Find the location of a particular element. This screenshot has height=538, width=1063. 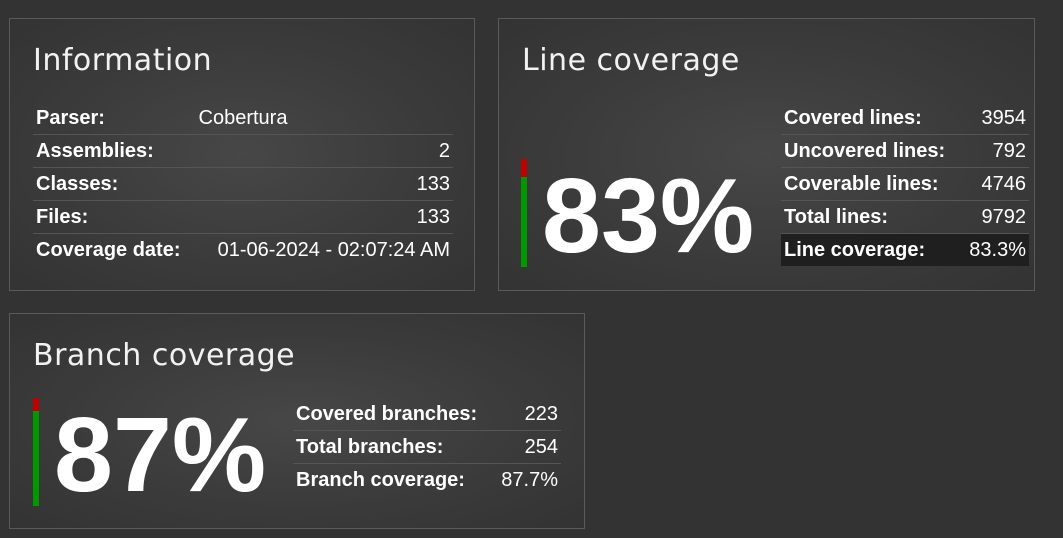

table-row: Files: 133 is located at coordinates (243, 217).